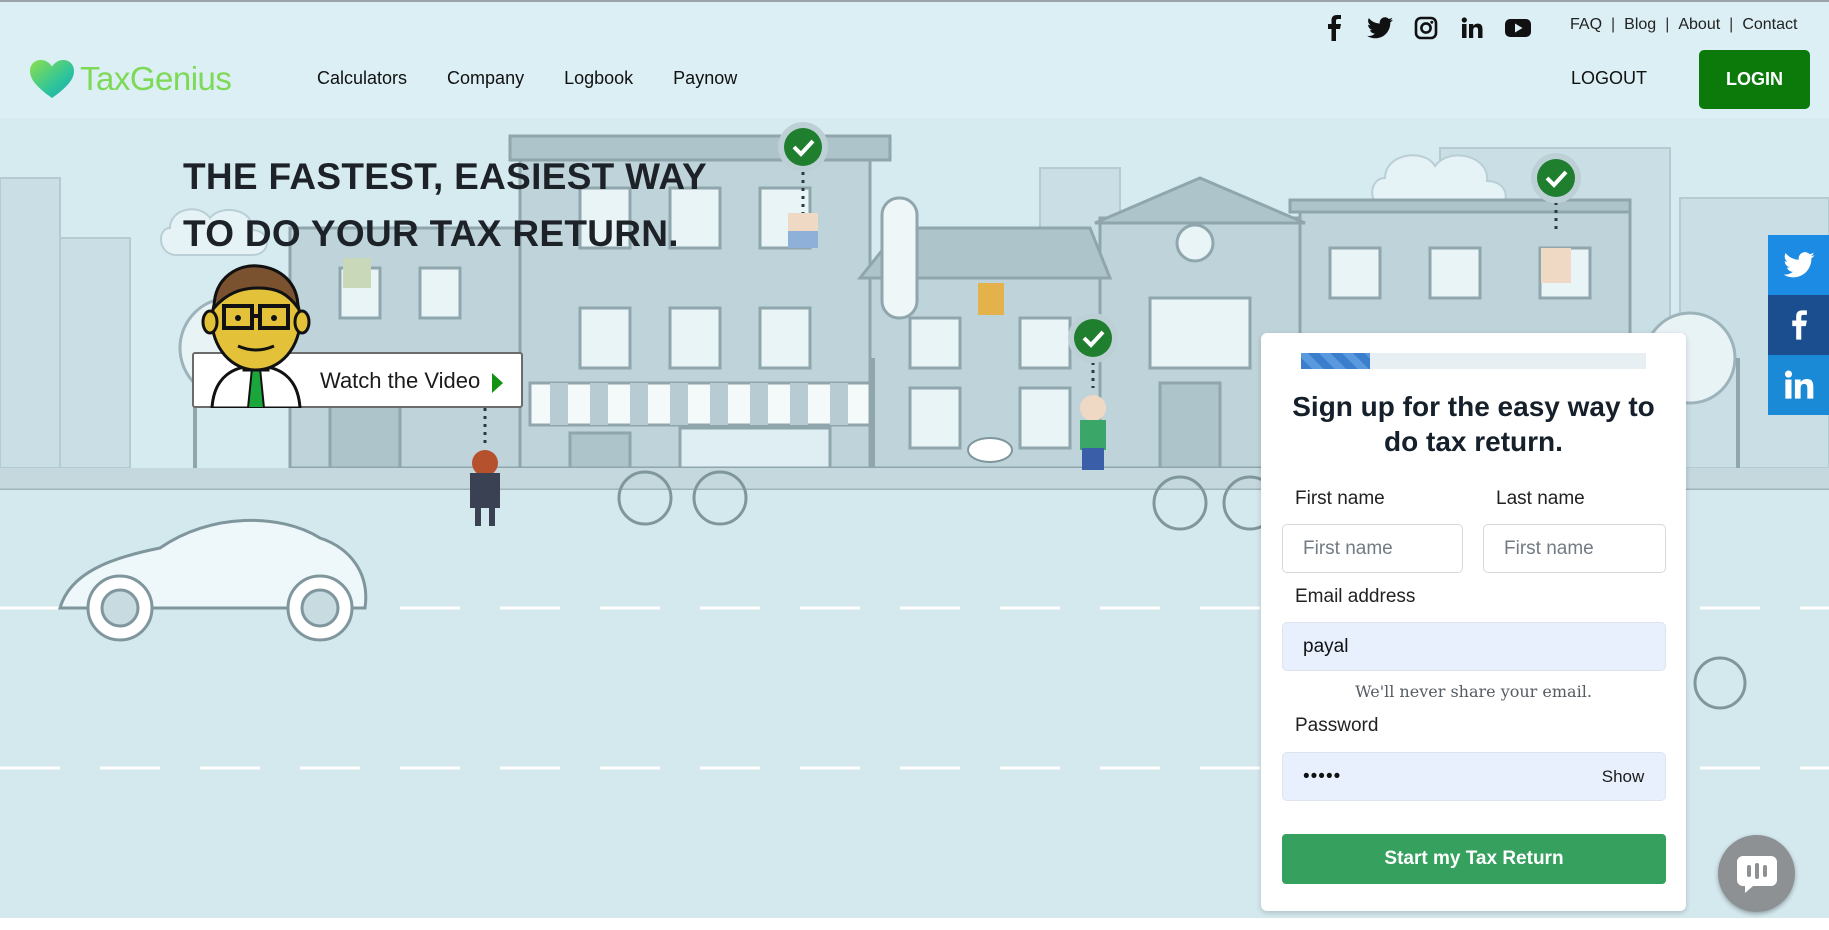 The width and height of the screenshot is (1829, 930). What do you see at coordinates (705, 78) in the screenshot?
I see `nav-paynow: Paynow` at bounding box center [705, 78].